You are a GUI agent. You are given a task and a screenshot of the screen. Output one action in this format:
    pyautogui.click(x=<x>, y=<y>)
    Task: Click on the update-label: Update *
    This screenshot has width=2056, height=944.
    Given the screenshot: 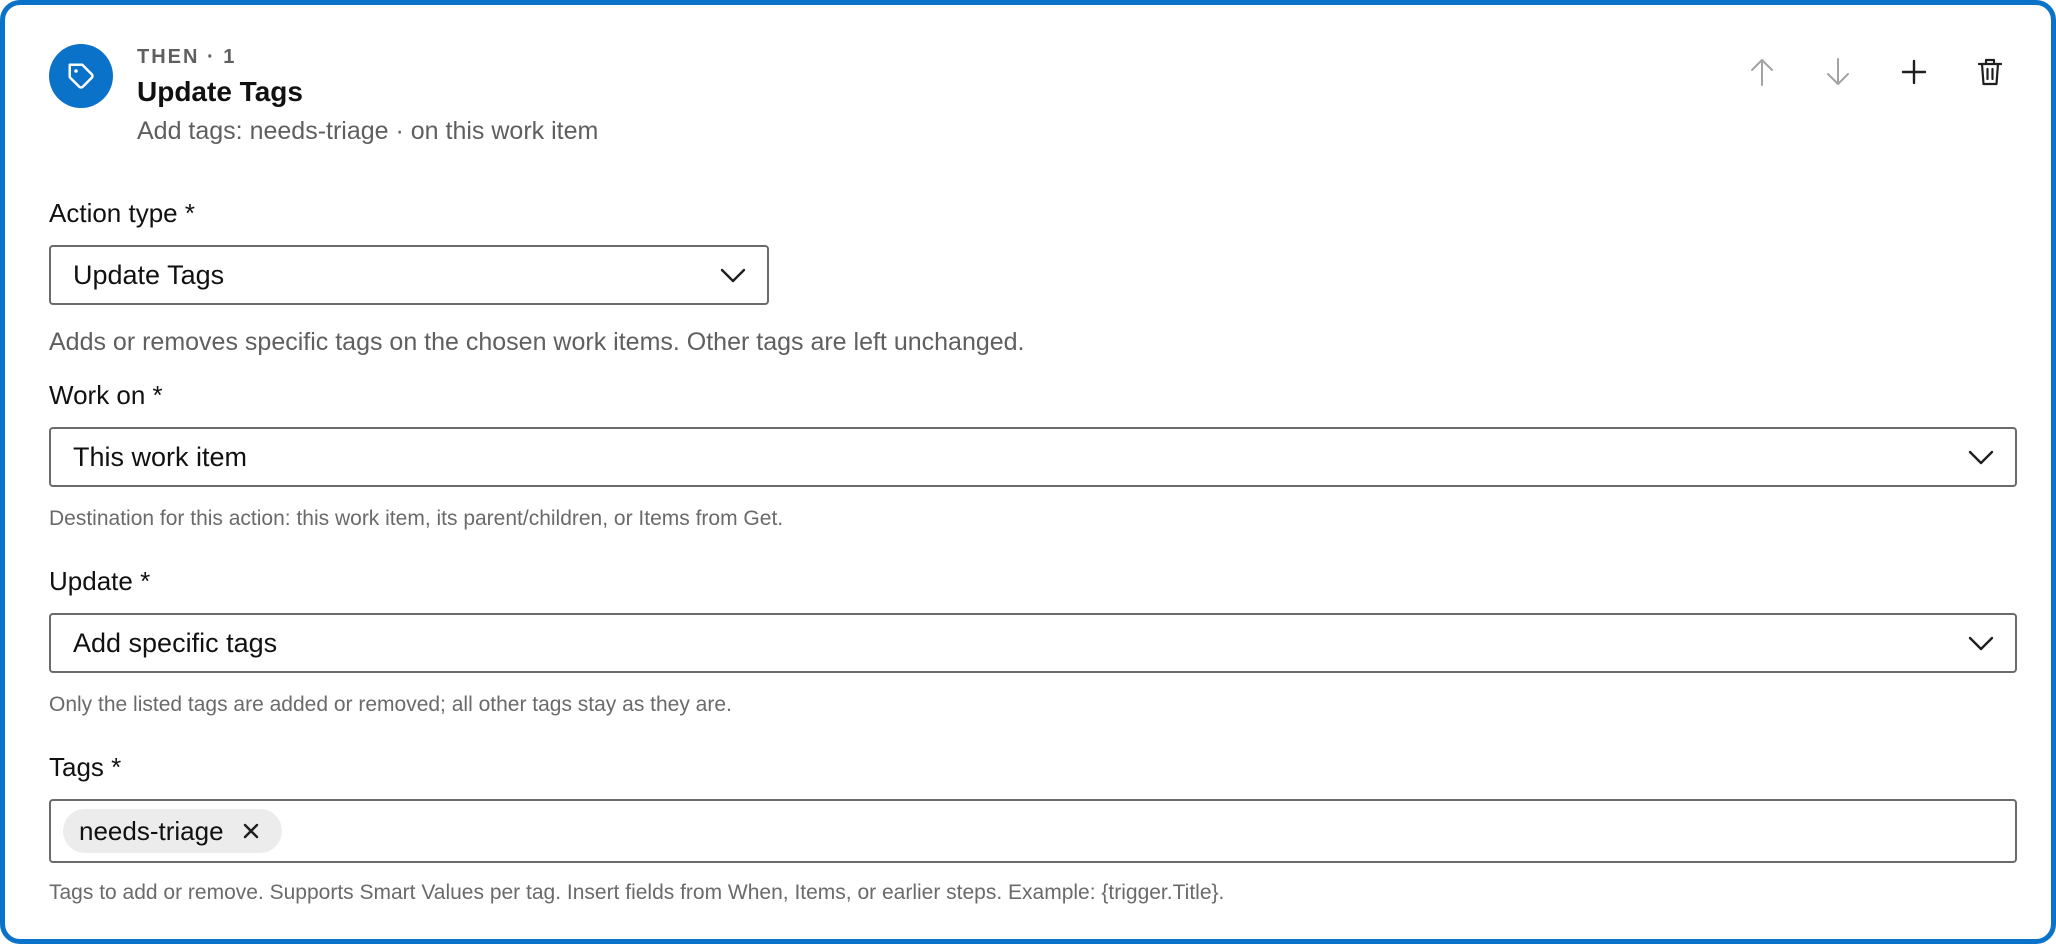 What is the action you would take?
    pyautogui.click(x=100, y=581)
    